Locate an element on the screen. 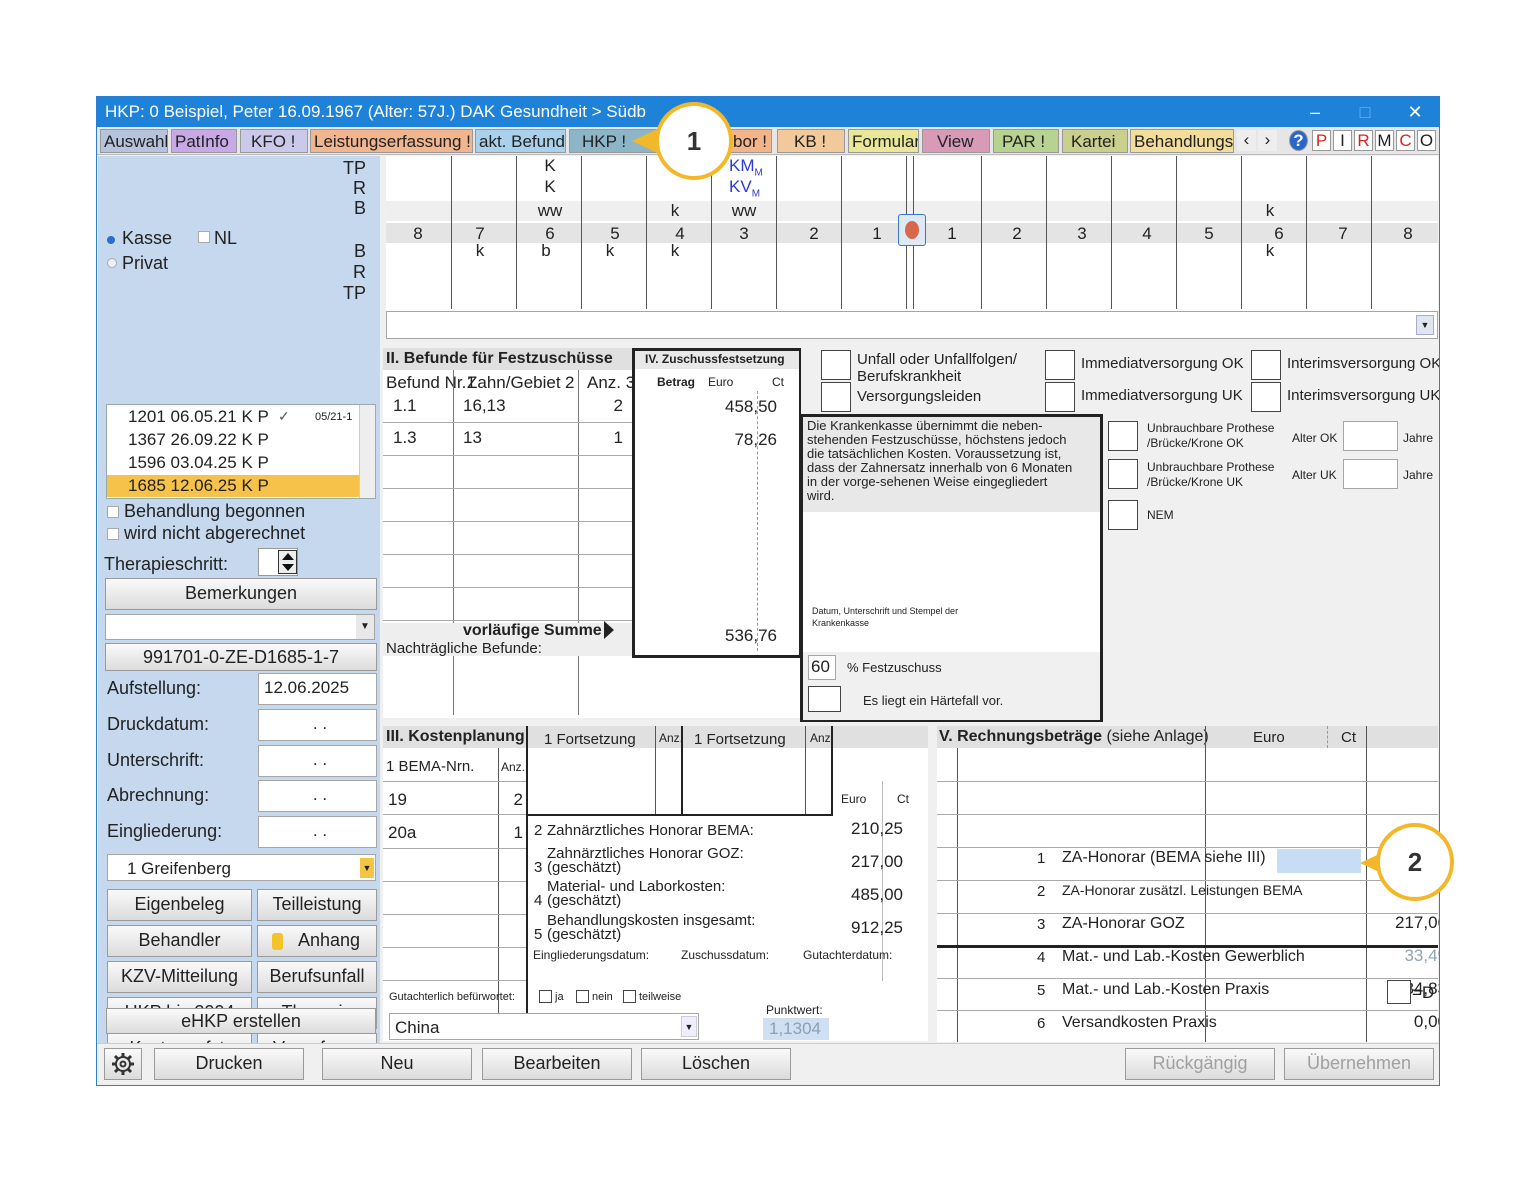  midline-marker is located at coordinates (912, 230).